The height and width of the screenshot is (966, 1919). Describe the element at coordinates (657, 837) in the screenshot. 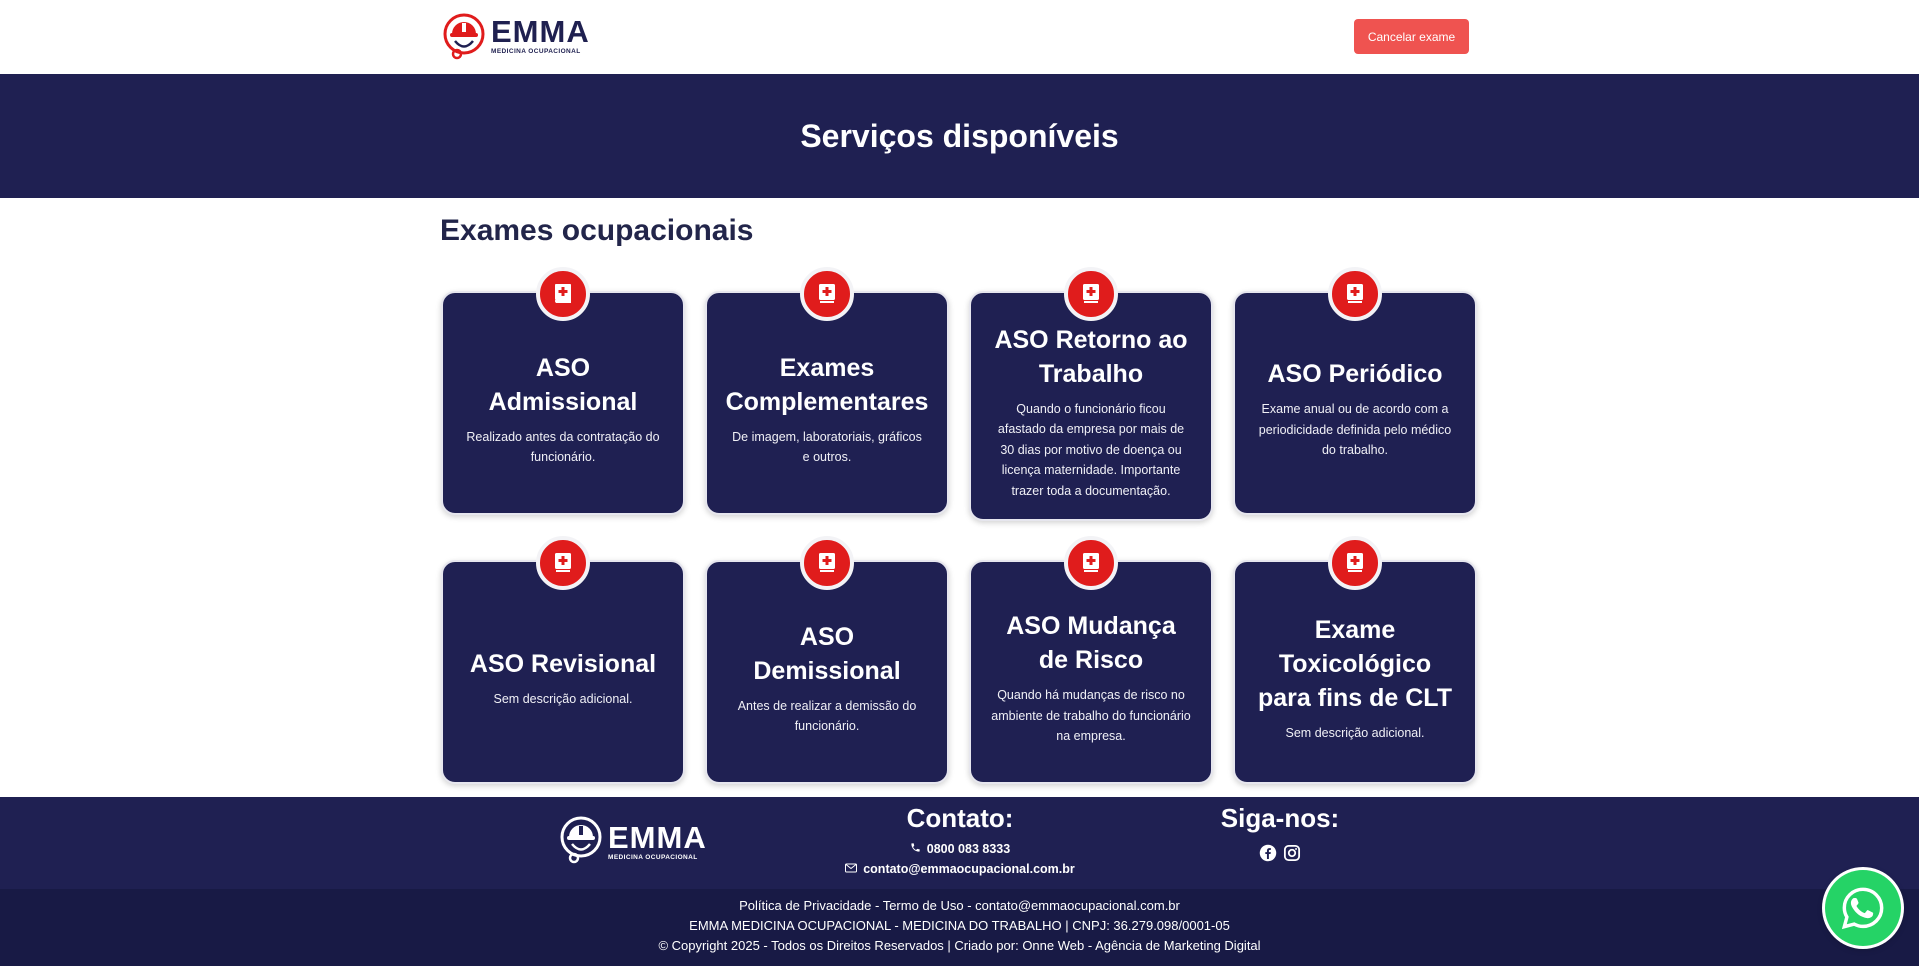

I see `footer-logo-name: EMMA` at that location.